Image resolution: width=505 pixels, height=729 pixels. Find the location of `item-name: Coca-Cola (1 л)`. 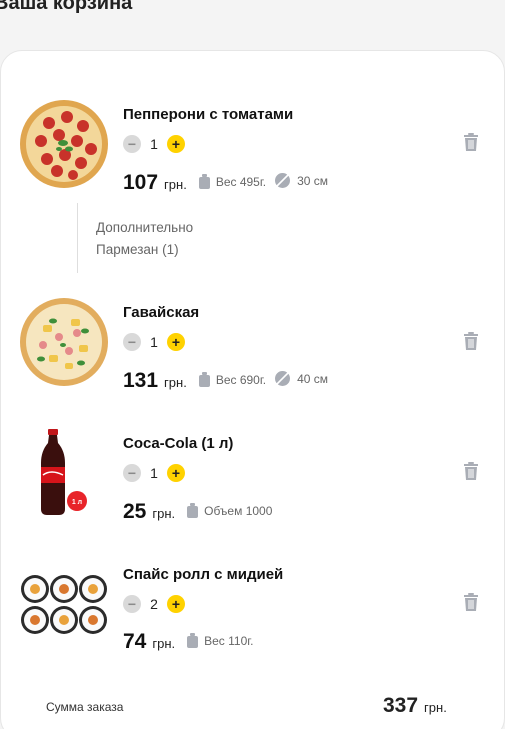

item-name: Coca-Cola (1 л) is located at coordinates (178, 443).